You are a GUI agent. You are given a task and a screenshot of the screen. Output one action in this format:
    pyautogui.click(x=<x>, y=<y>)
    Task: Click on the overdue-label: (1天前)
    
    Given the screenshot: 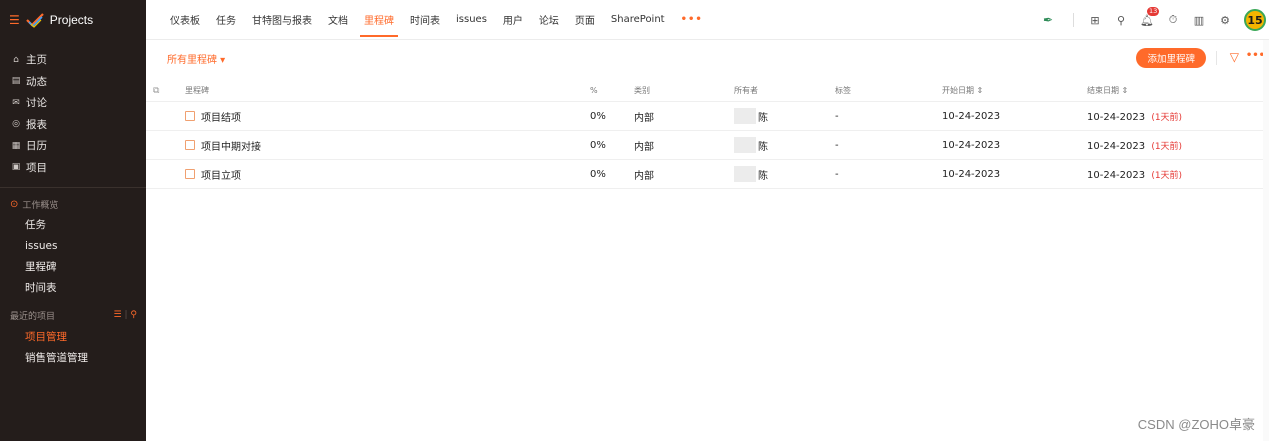 What is the action you would take?
    pyautogui.click(x=1167, y=117)
    